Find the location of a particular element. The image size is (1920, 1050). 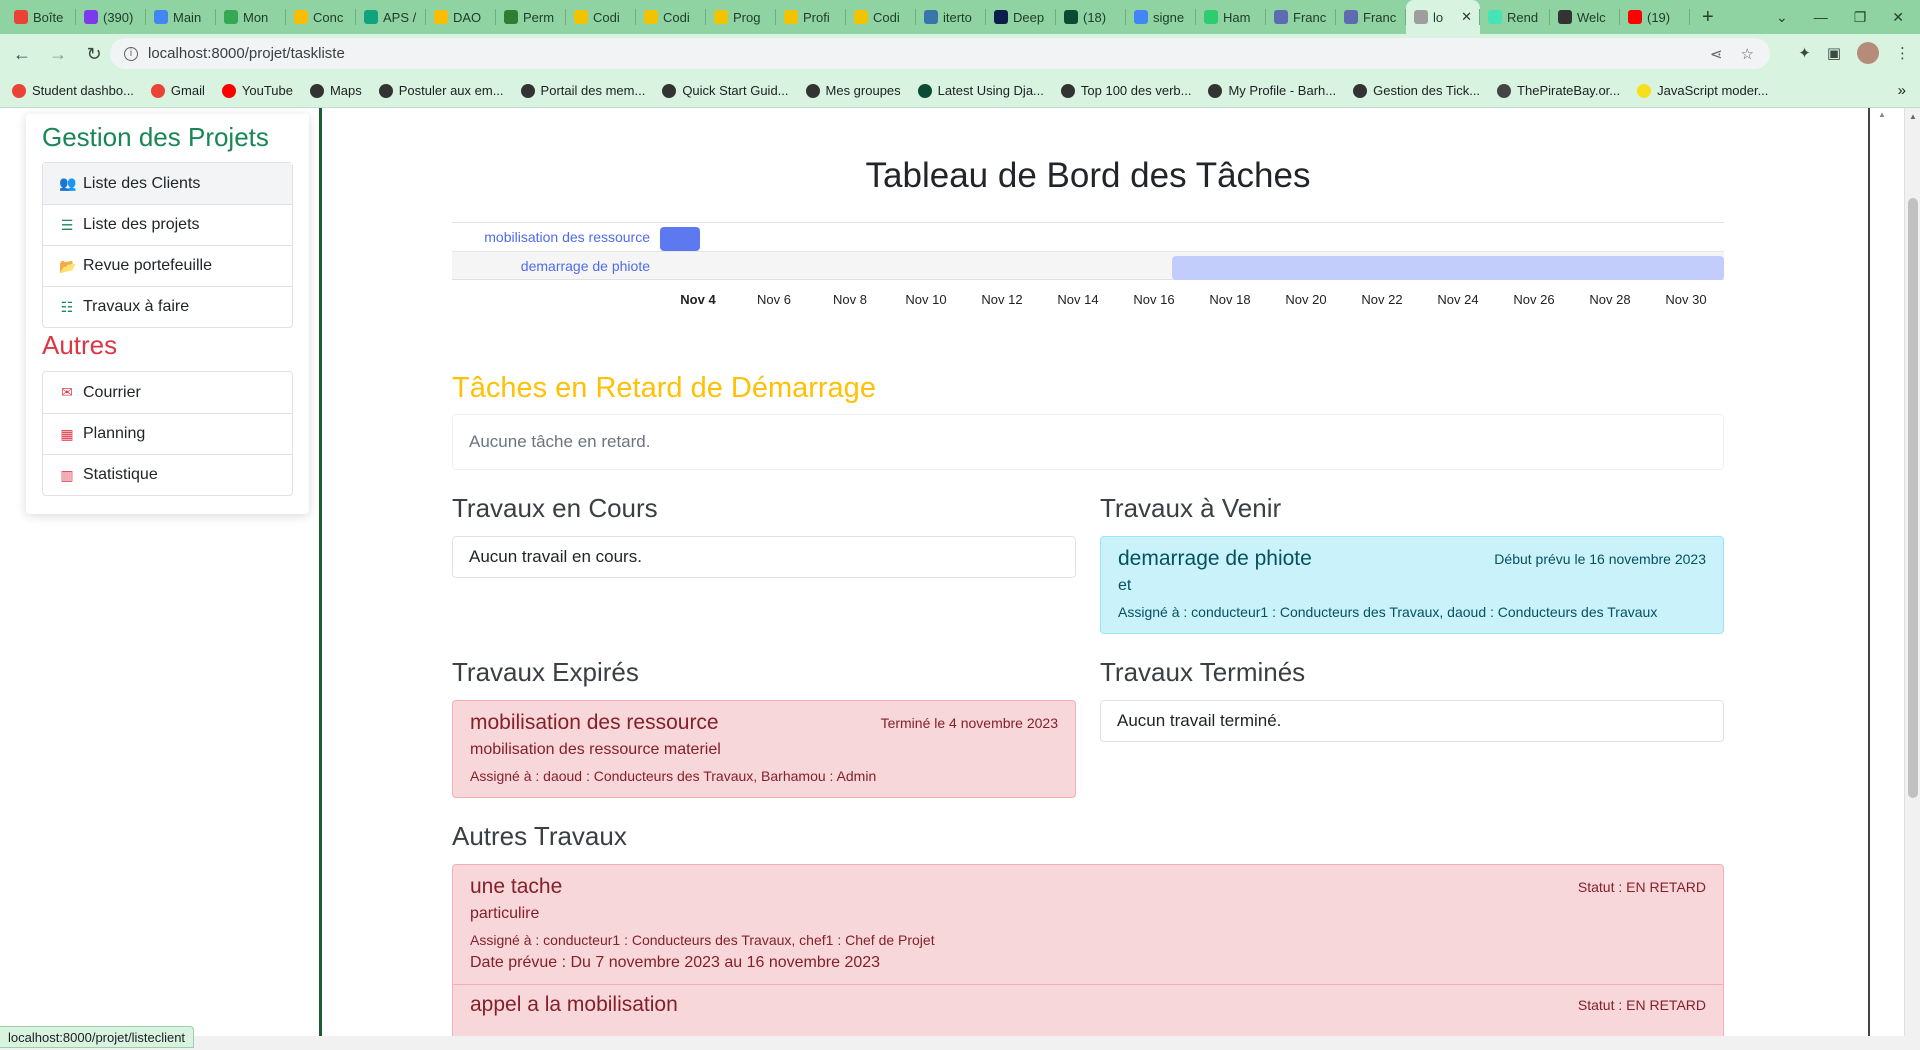

bookmark-item: YouTube is located at coordinates (257, 90).